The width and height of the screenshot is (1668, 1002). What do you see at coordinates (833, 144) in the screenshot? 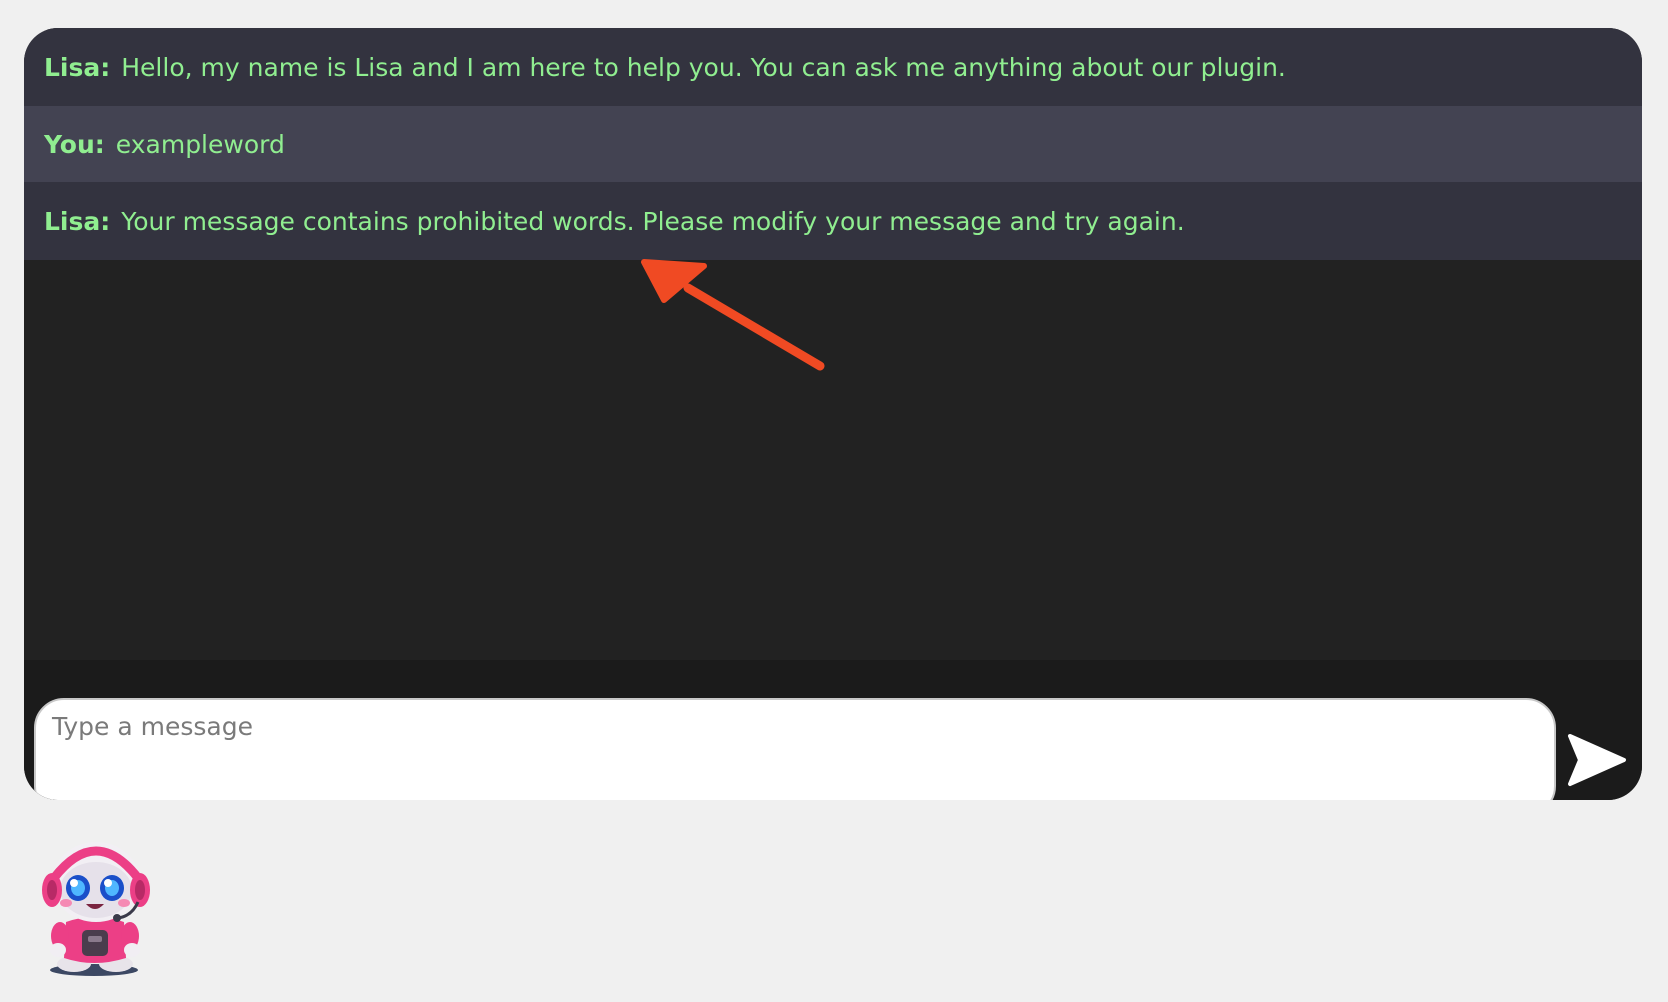
I see `message-row: You: exampleword` at bounding box center [833, 144].